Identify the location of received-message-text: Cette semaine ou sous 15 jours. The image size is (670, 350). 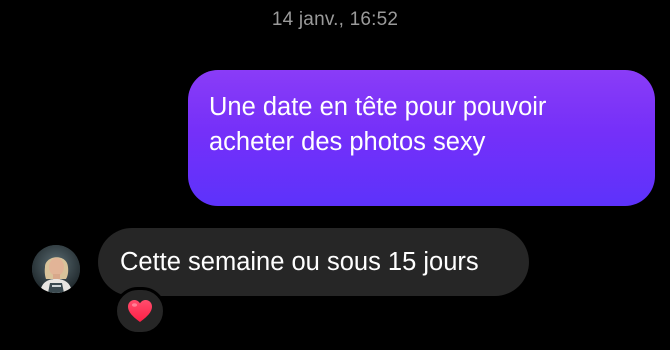
(299, 261).